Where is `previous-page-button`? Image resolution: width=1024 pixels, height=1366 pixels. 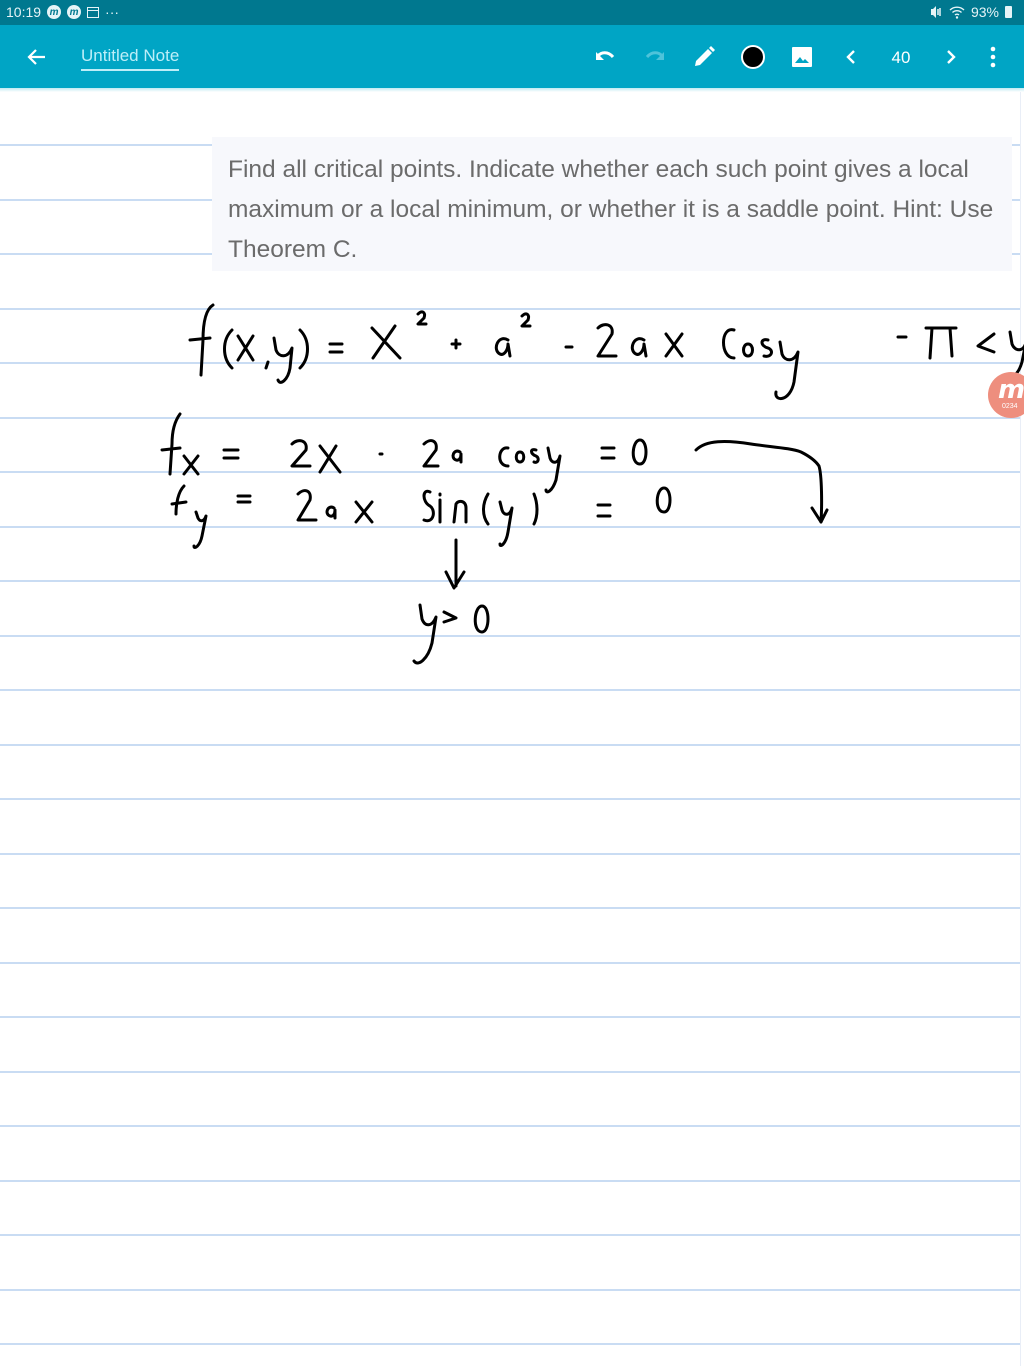 previous-page-button is located at coordinates (852, 57).